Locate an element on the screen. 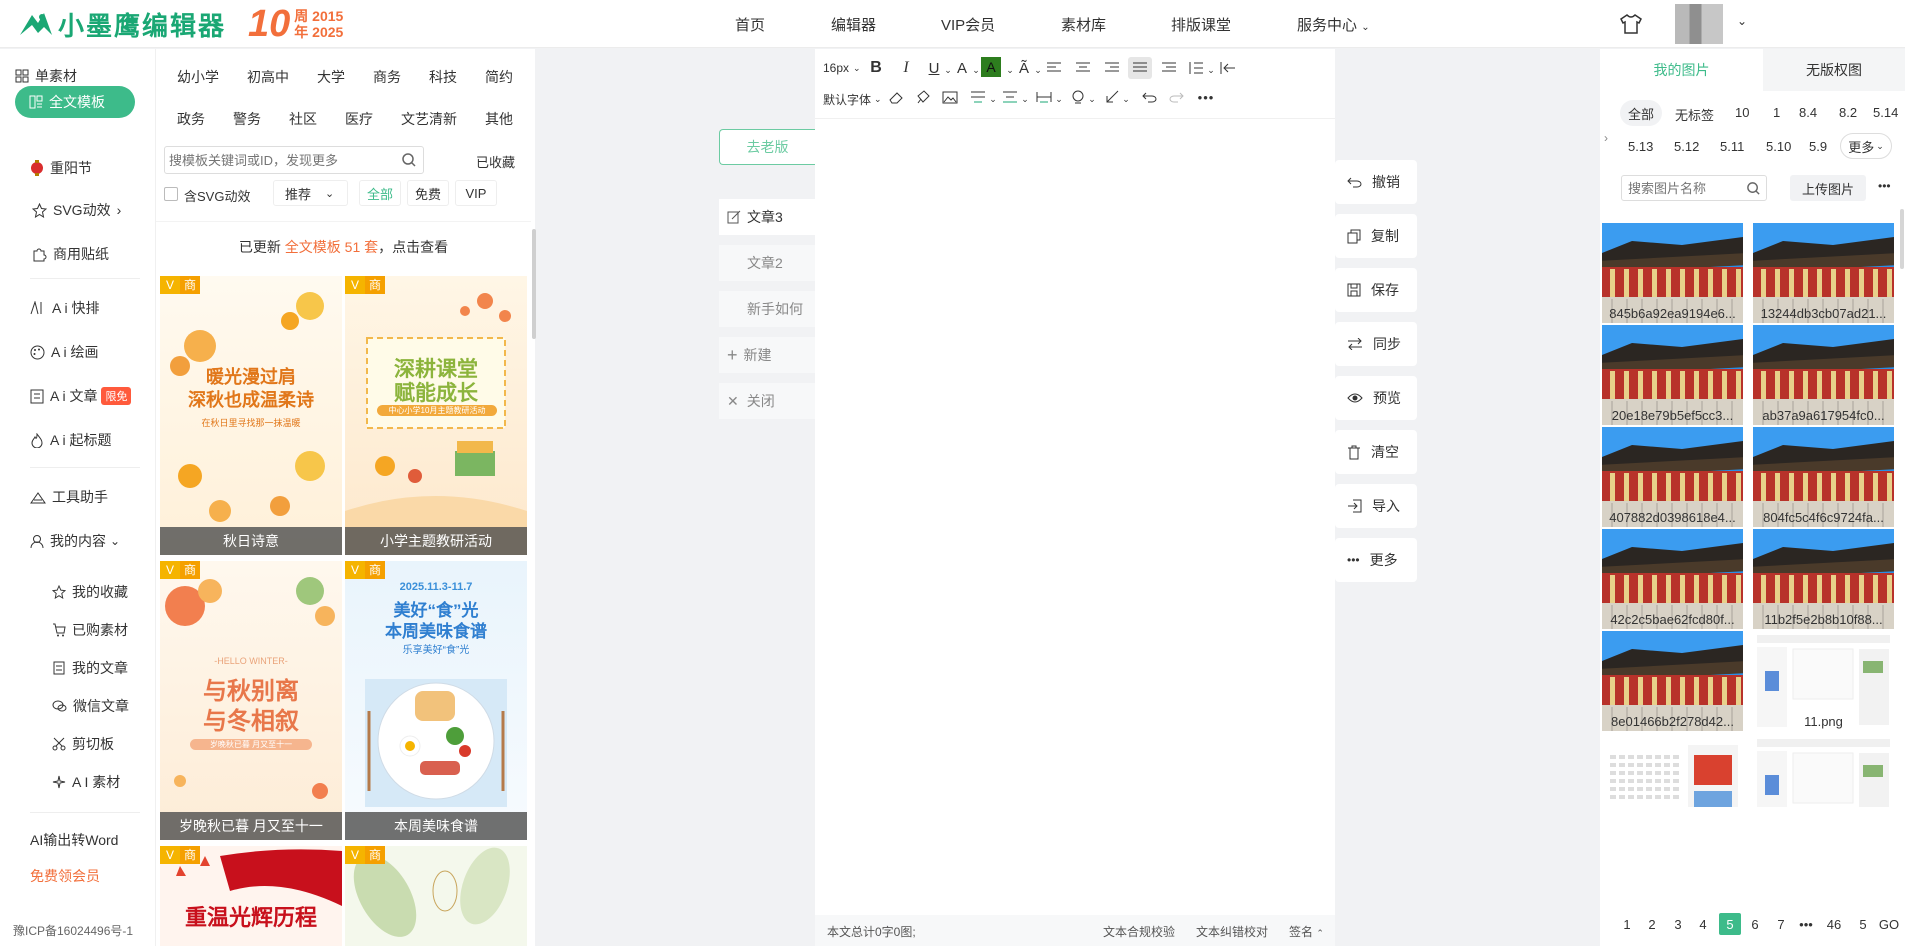  template-card: 深耕课堂 赋能成长 中心小学10月主题教研活动 V商 小学主题教研活动 is located at coordinates (436, 415).